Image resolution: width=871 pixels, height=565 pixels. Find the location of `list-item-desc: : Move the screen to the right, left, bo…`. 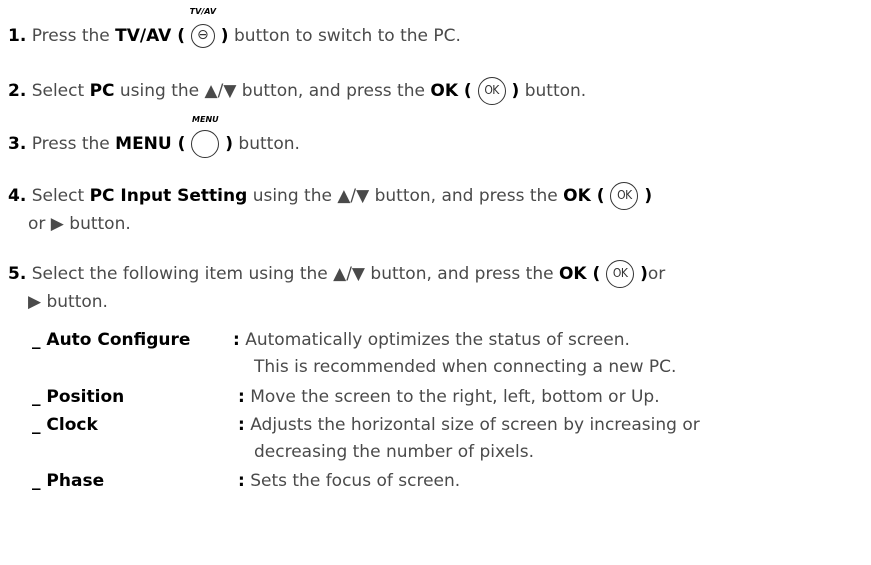

list-item-desc: : Move the screen to the right, left, bo… is located at coordinates (449, 397).